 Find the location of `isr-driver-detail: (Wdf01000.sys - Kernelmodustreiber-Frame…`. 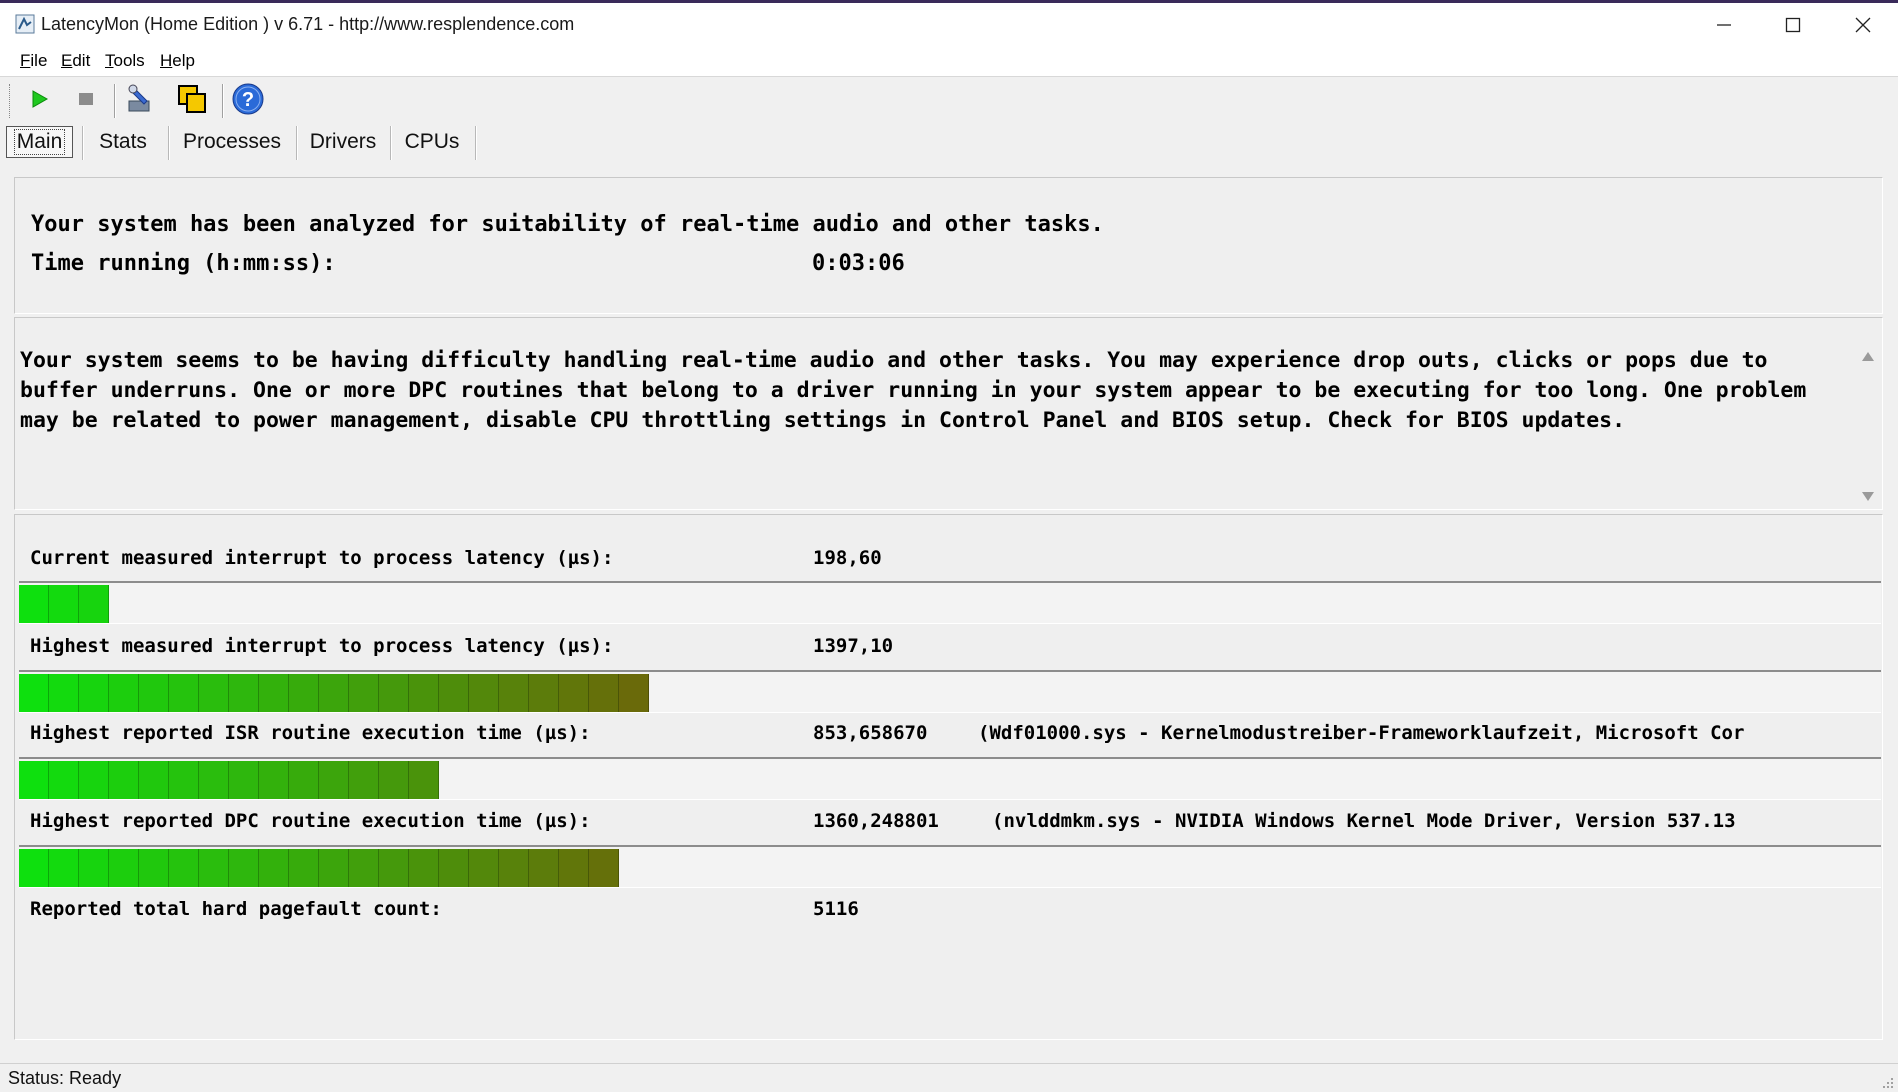

isr-driver-detail: (Wdf01000.sys - Kernelmodustreiber-Frame… is located at coordinates (1361, 733).